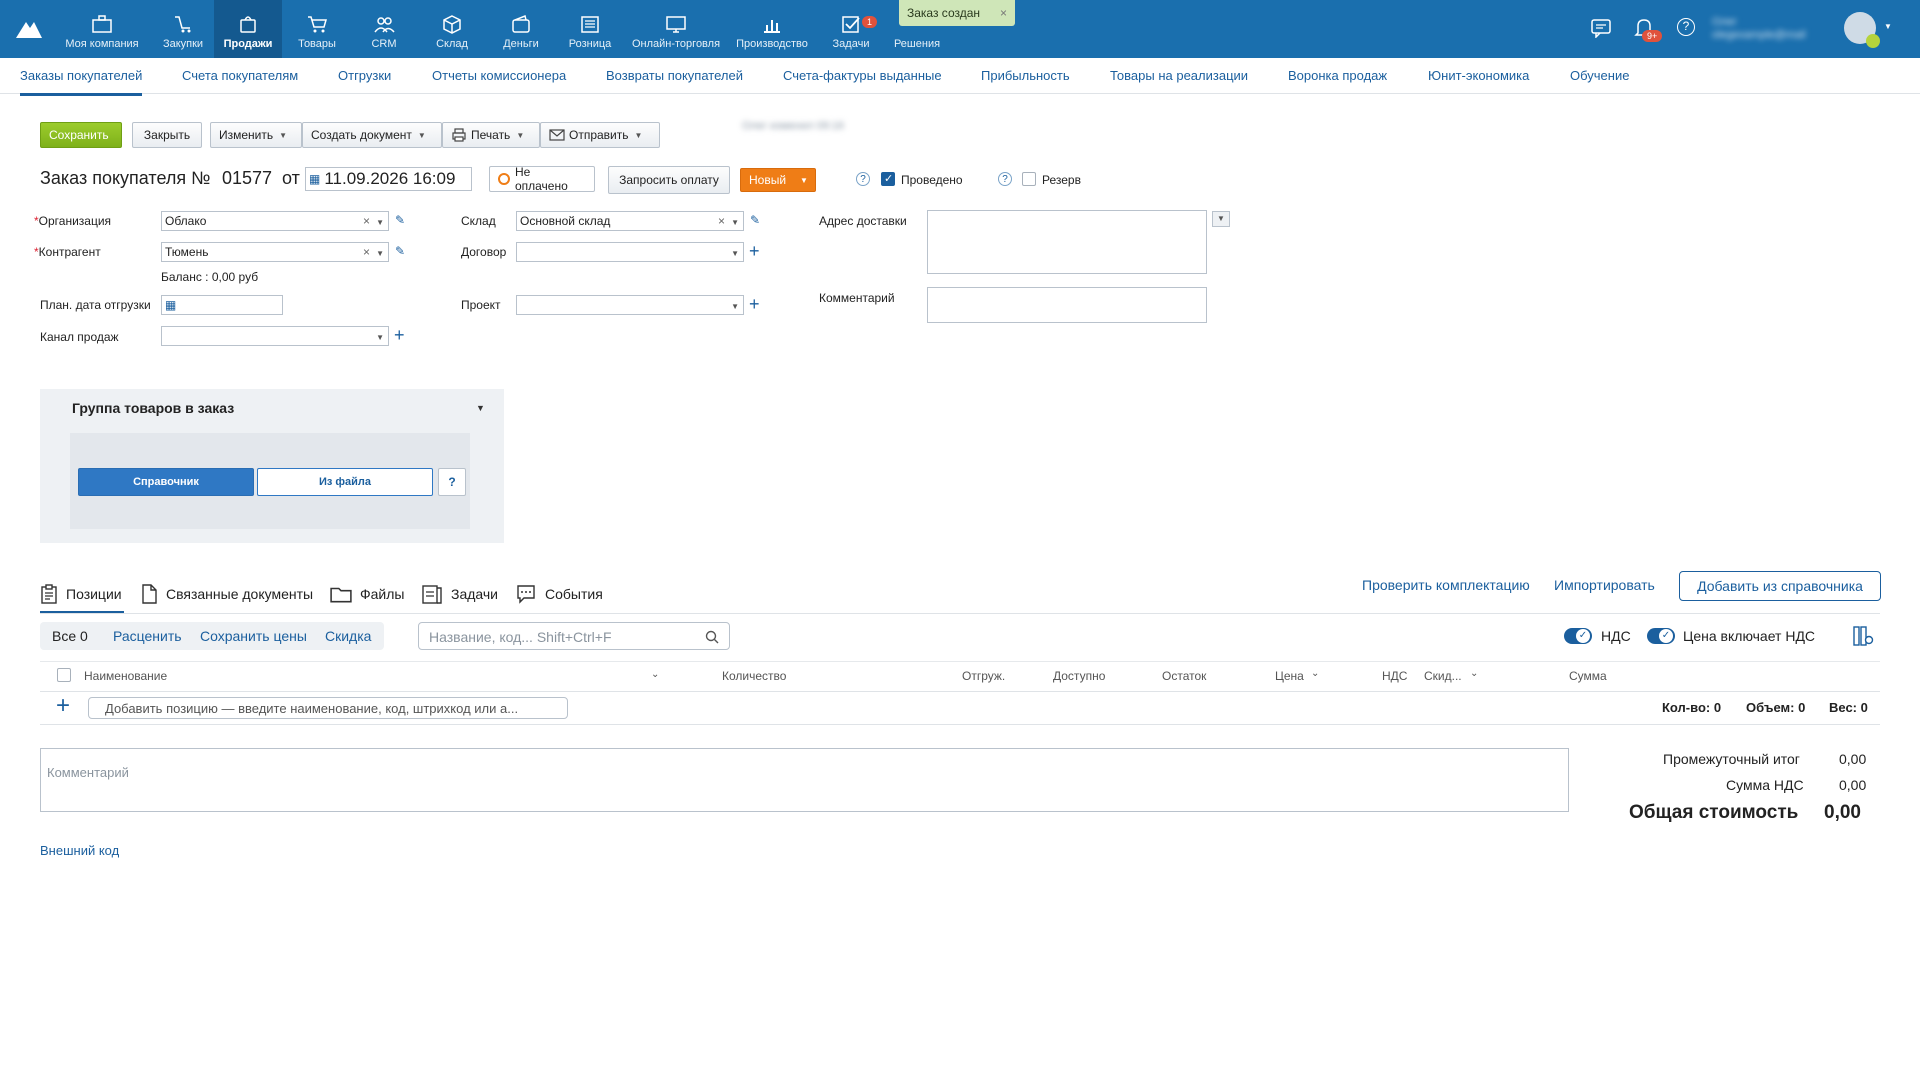 The height and width of the screenshot is (1080, 1920). What do you see at coordinates (102, 29) in the screenshot?
I see `nav-my-company: Моя компания` at bounding box center [102, 29].